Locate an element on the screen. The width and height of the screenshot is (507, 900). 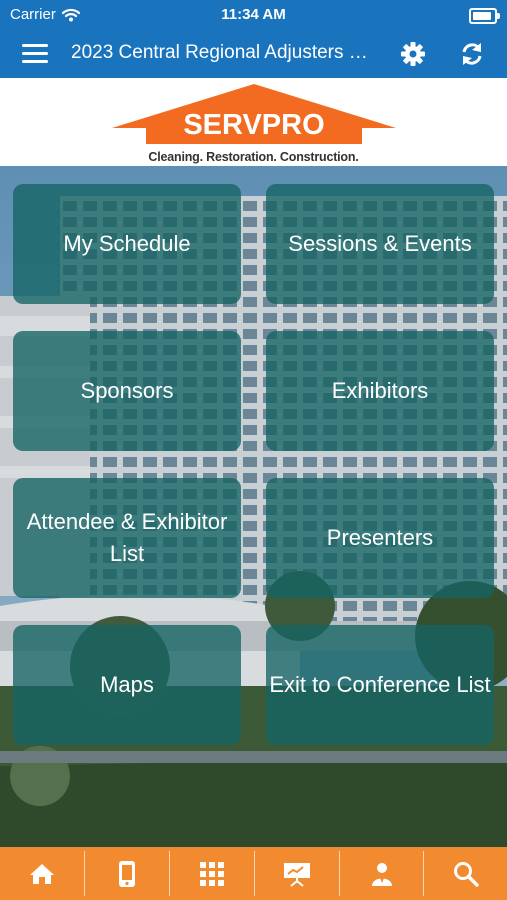
tab-grid is located at coordinates (212, 873).